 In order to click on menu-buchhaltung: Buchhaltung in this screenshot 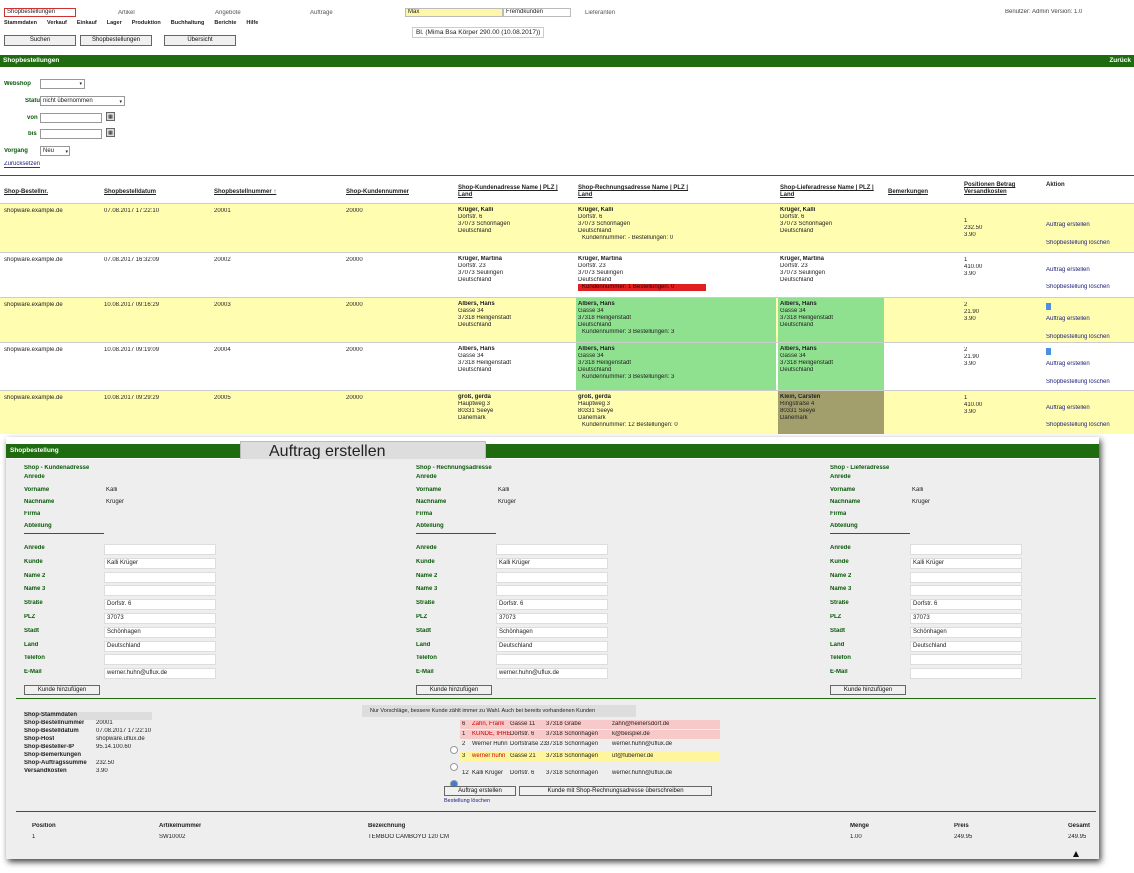, I will do `click(188, 23)`.